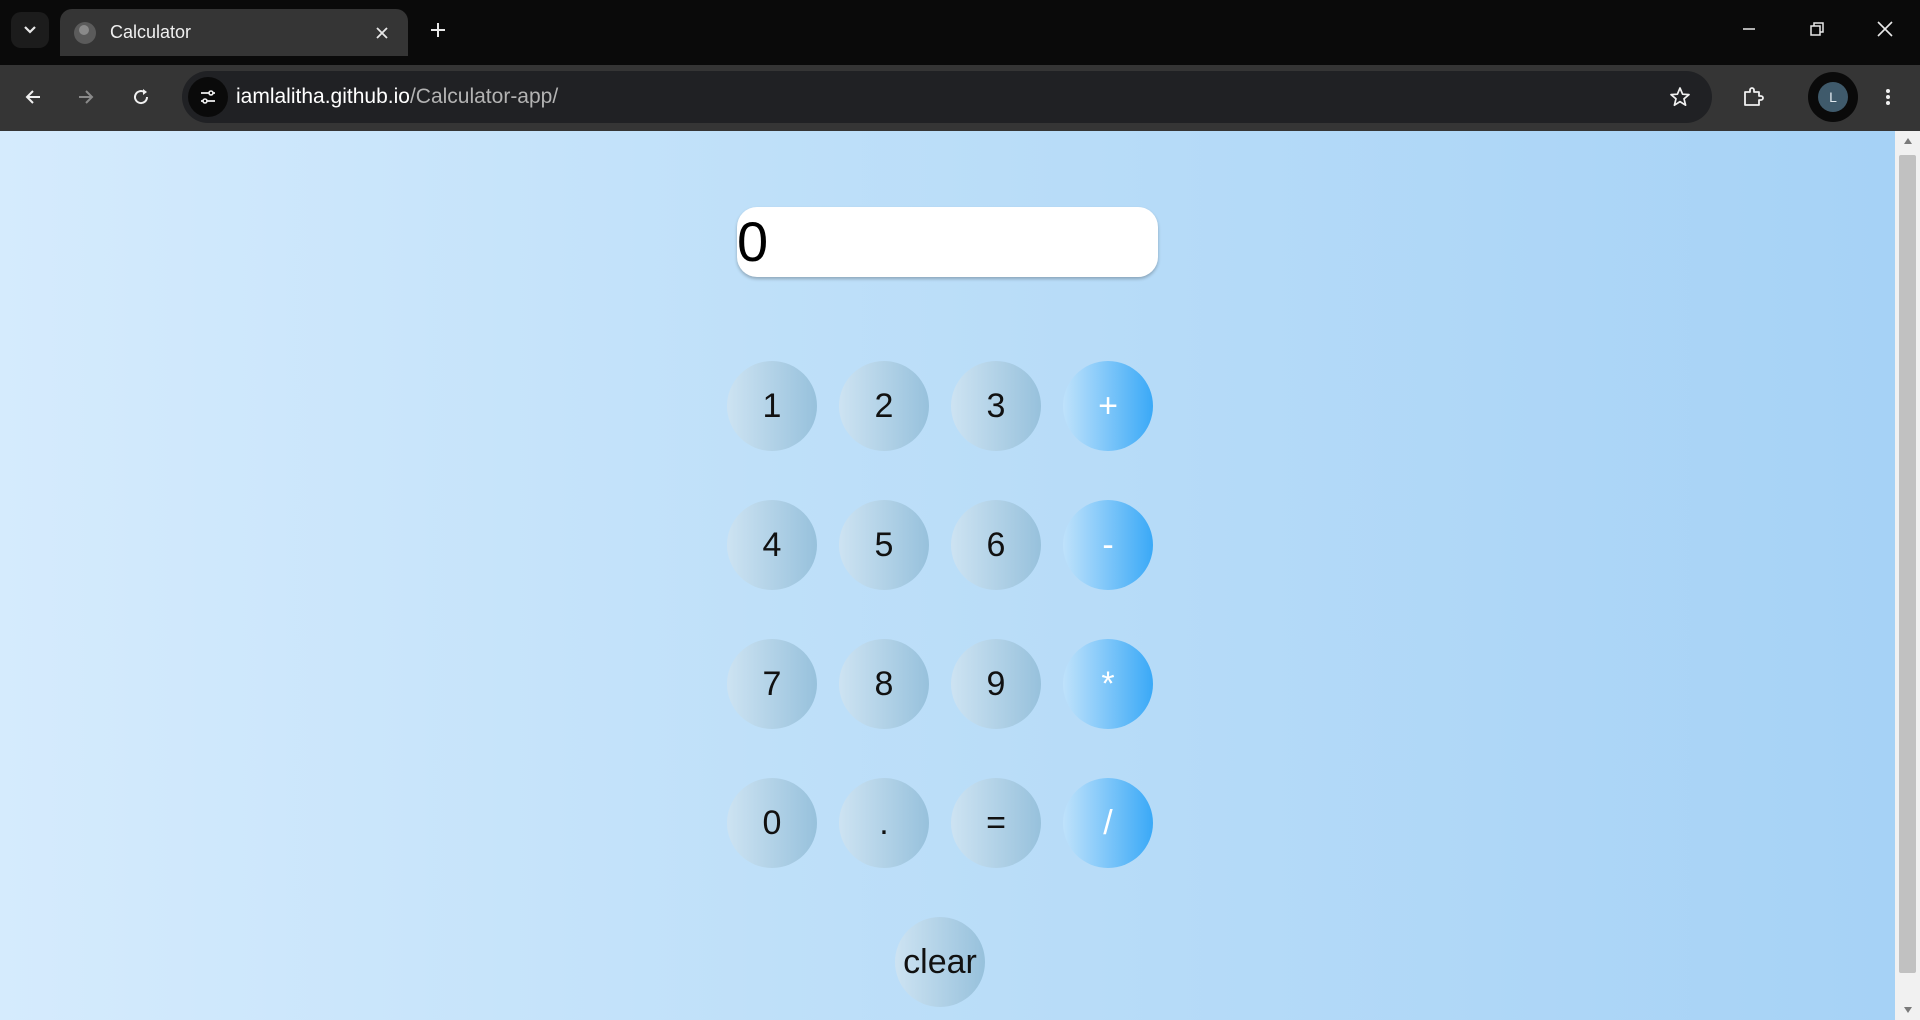 The width and height of the screenshot is (1920, 1020). I want to click on new-tab-button, so click(438, 30).